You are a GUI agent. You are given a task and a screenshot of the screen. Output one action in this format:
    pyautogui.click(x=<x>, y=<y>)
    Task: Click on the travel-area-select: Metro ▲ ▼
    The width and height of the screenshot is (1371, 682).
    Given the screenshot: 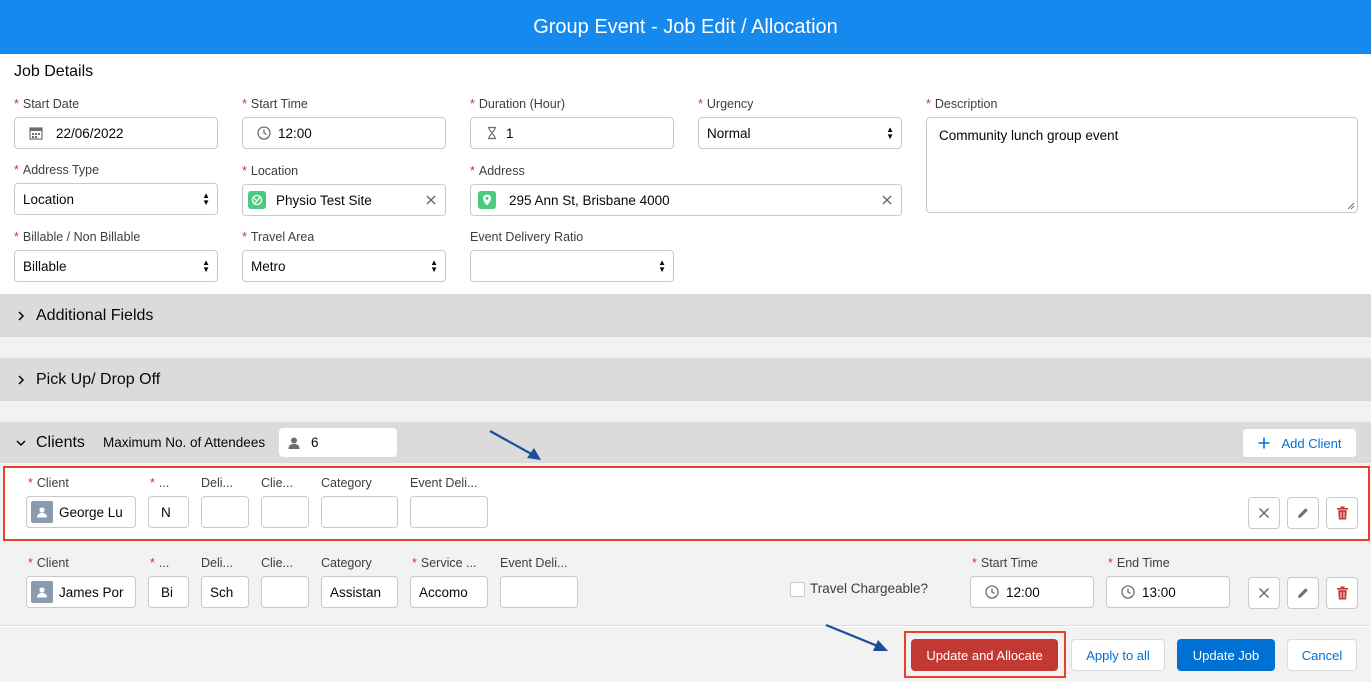 What is the action you would take?
    pyautogui.click(x=344, y=266)
    